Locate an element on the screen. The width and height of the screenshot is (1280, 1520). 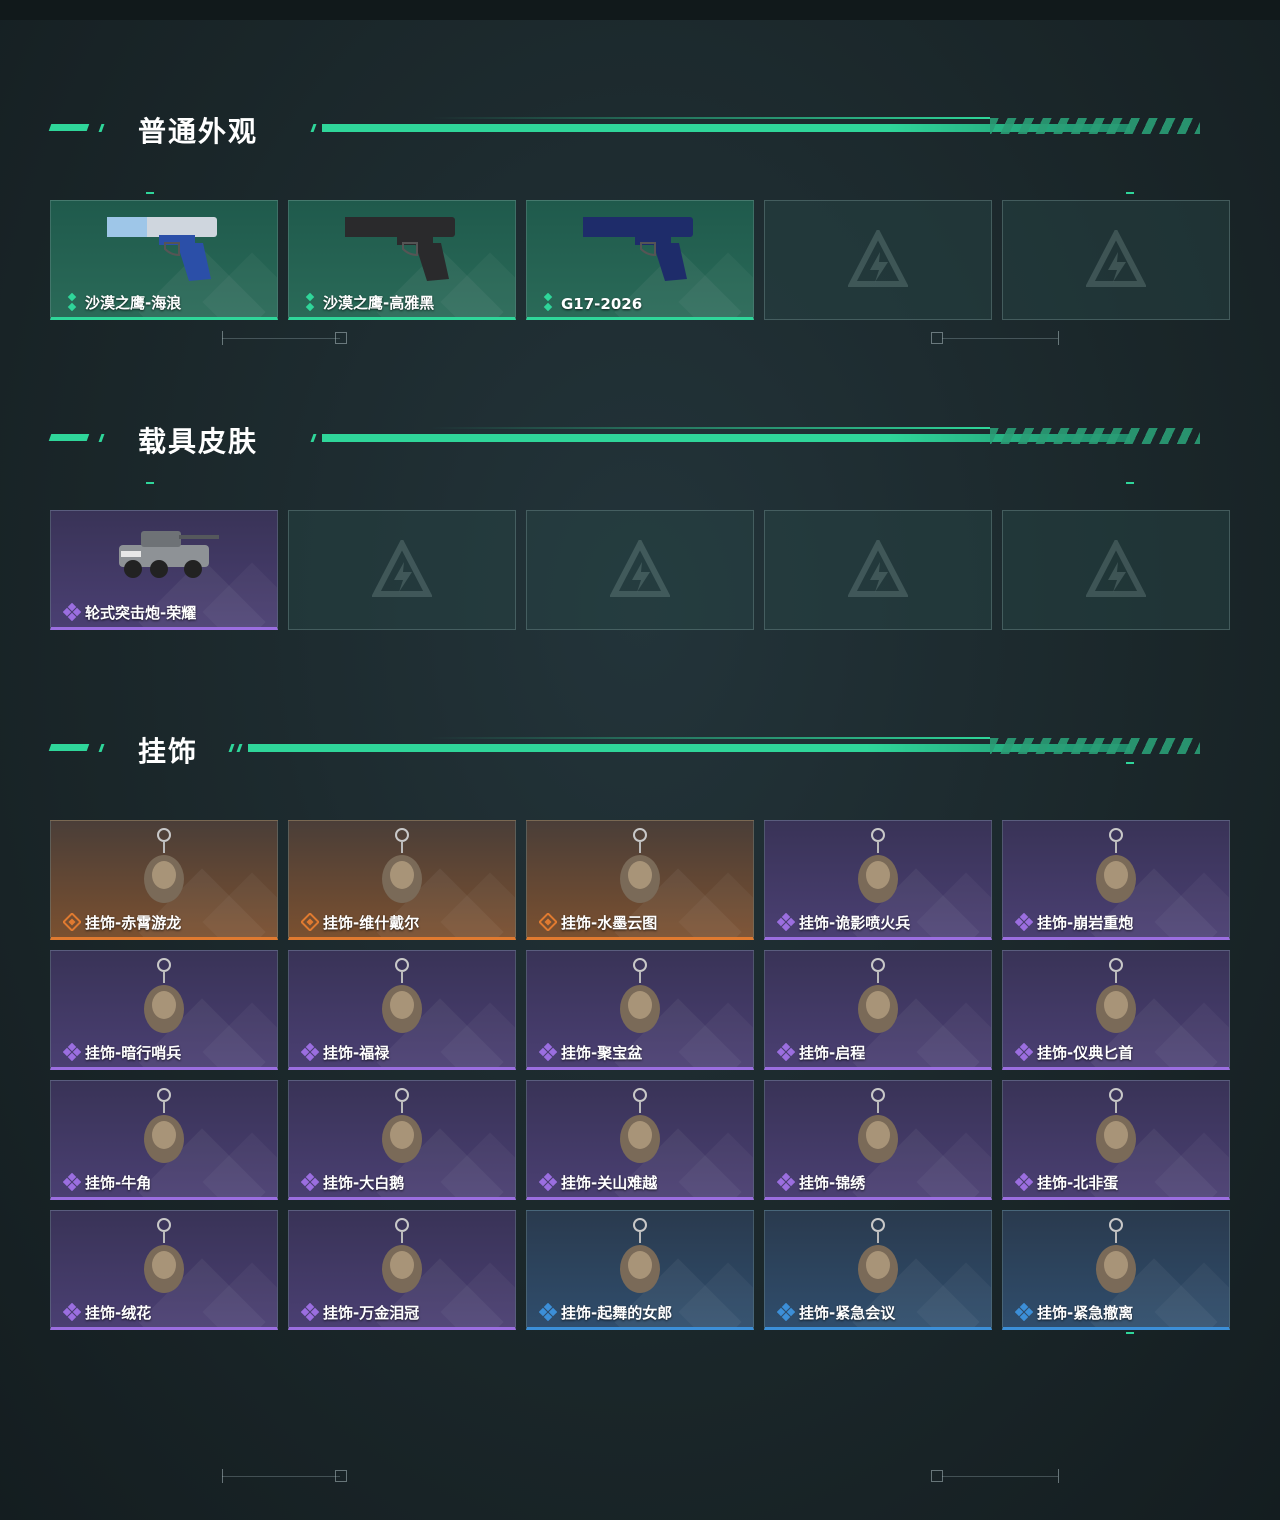
item-label: 挂饰-水墨云图 is located at coordinates (609, 923).